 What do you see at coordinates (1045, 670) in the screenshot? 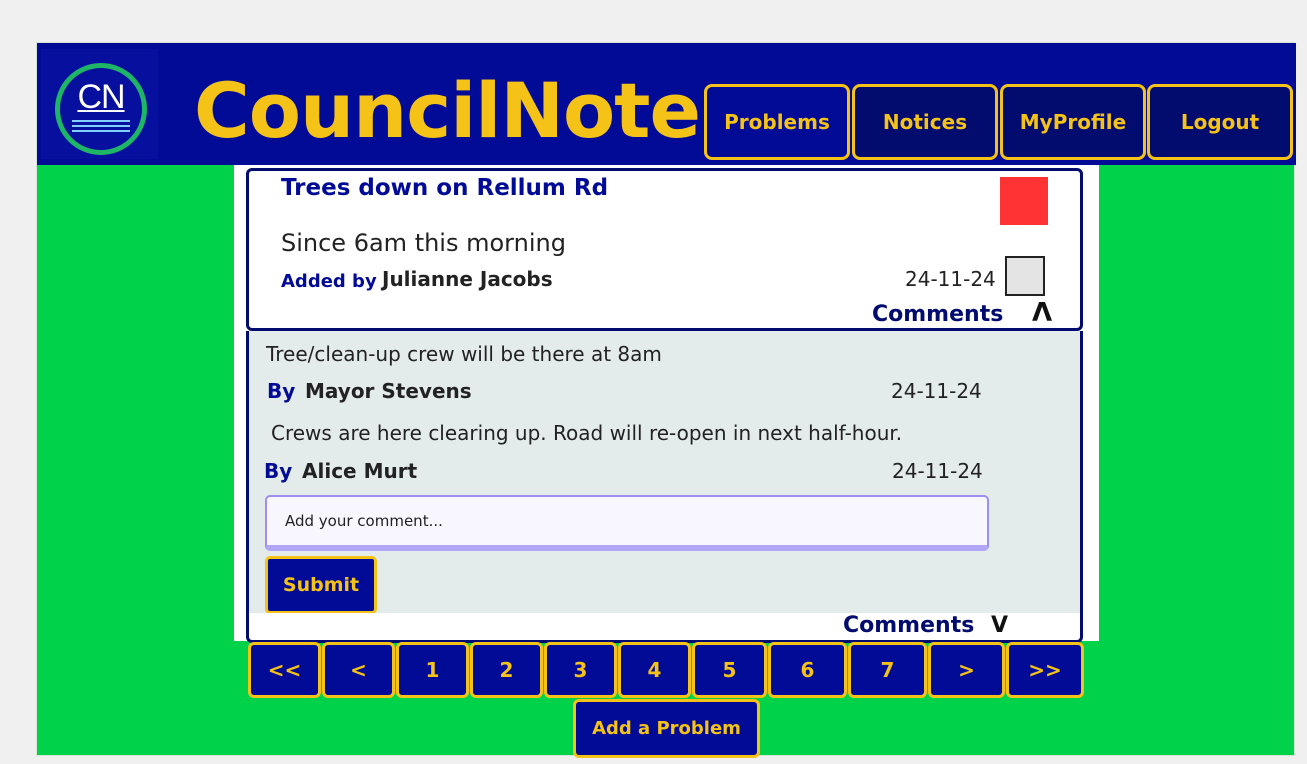
I see `page-last-button: >>` at bounding box center [1045, 670].